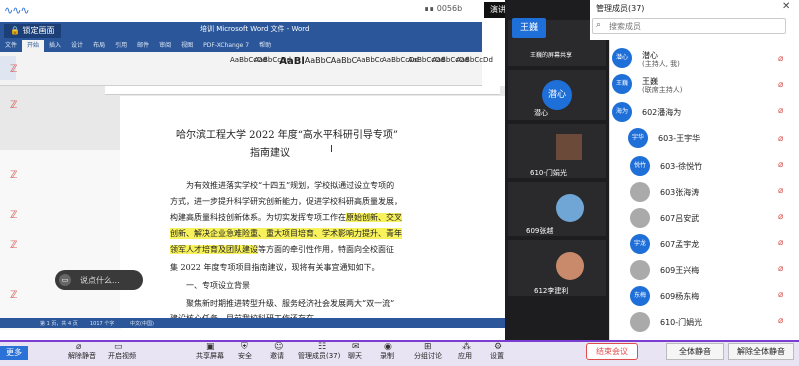 Image resolution: width=799 pixels, height=366 pixels. I want to click on doc-heading: 一、专项设立背景, so click(218, 285).